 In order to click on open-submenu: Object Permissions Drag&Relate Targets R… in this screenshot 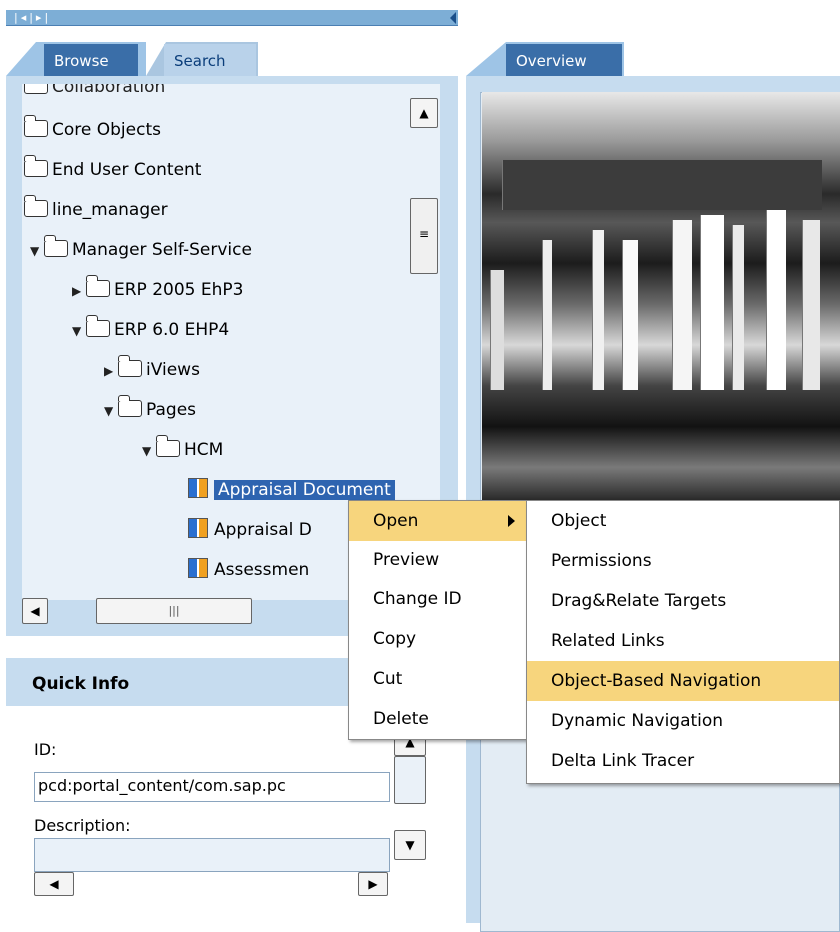, I will do `click(683, 642)`.